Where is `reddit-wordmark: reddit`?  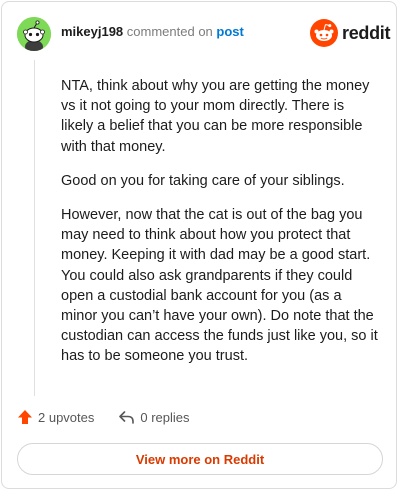
reddit-wordmark: reddit is located at coordinates (366, 32).